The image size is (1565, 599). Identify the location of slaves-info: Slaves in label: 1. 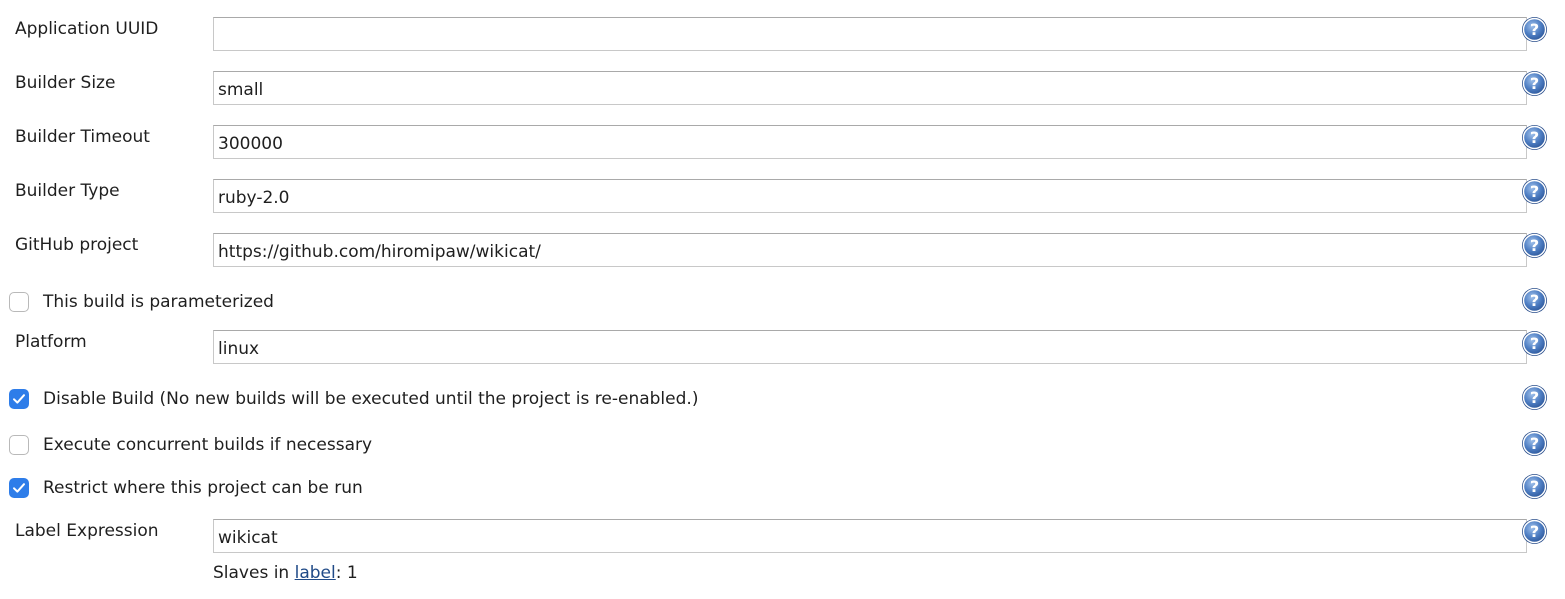
(285, 573).